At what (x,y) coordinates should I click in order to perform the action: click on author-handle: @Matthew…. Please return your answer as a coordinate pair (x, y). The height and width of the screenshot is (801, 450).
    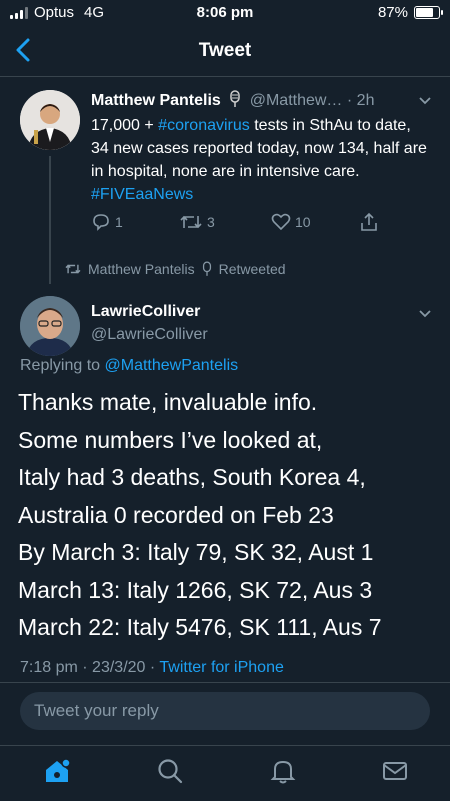
    Looking at the image, I should click on (296, 100).